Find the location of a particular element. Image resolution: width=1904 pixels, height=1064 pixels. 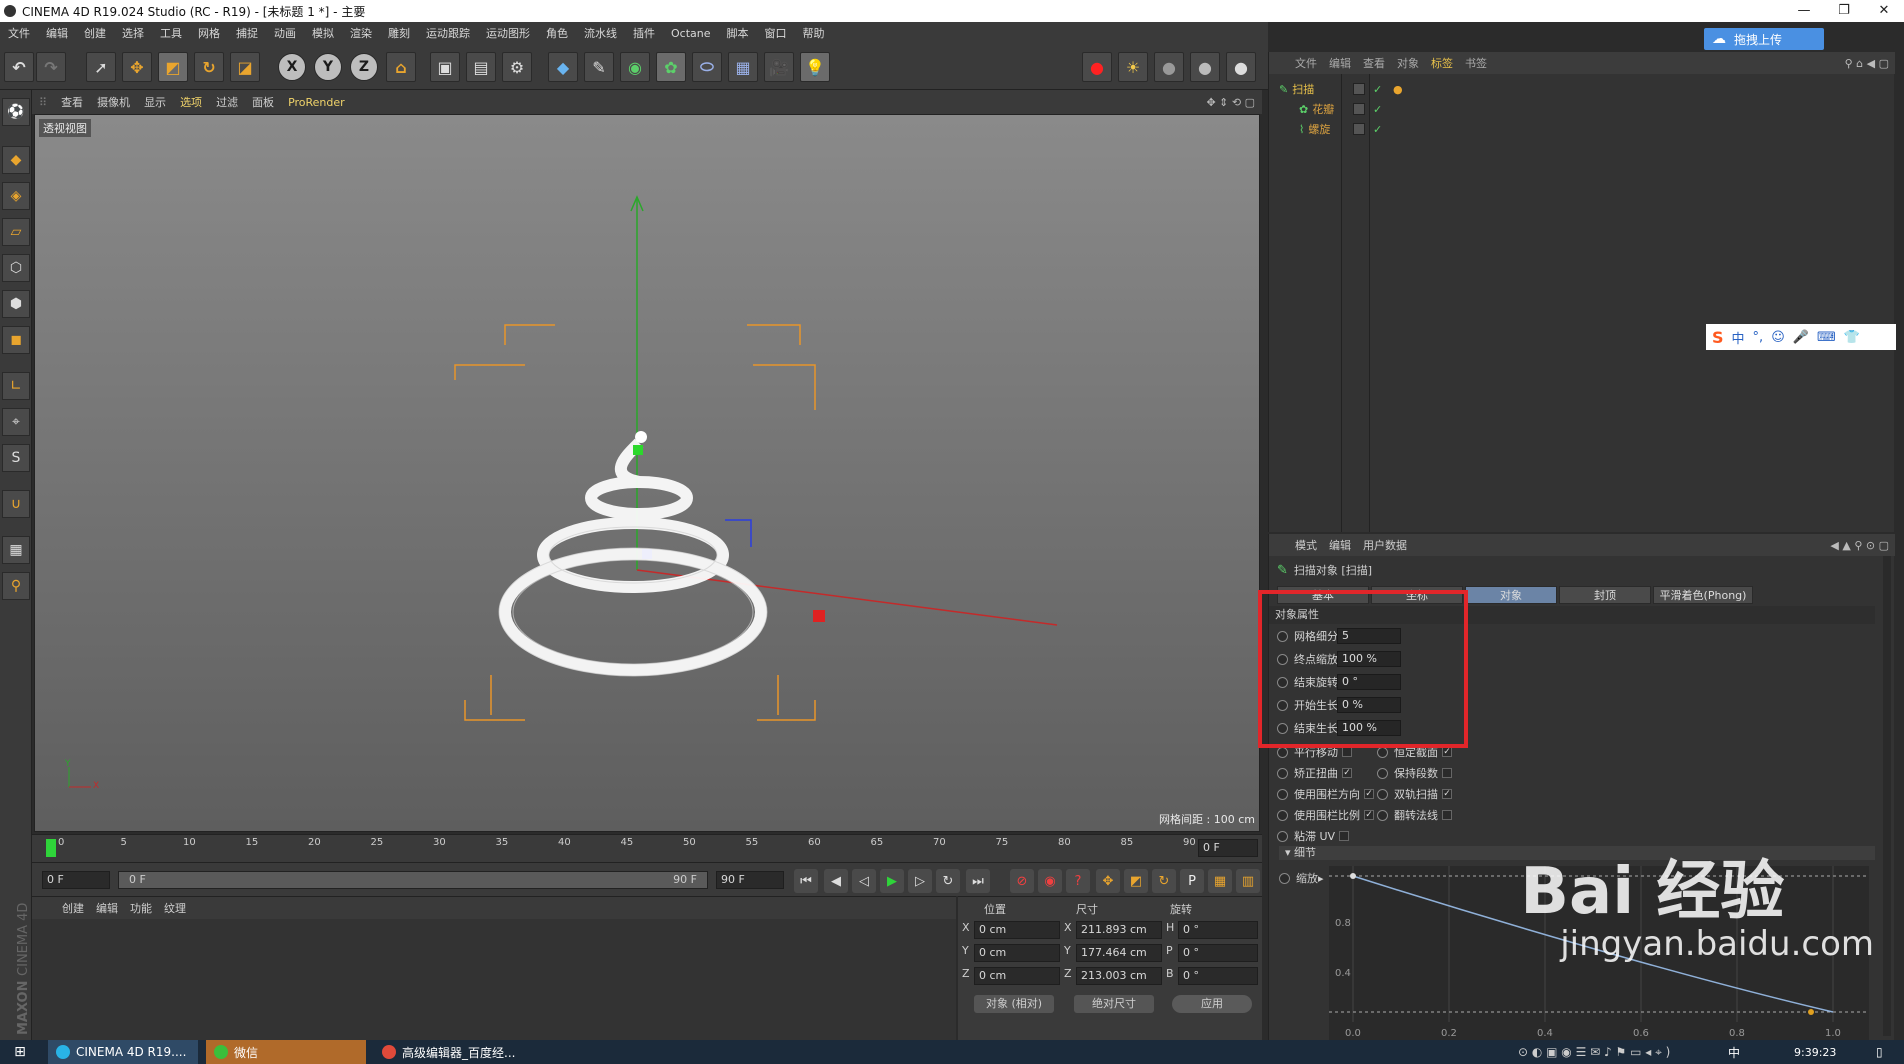

size-mode-dropdown: 绝对尺寸 is located at coordinates (1114, 1004).